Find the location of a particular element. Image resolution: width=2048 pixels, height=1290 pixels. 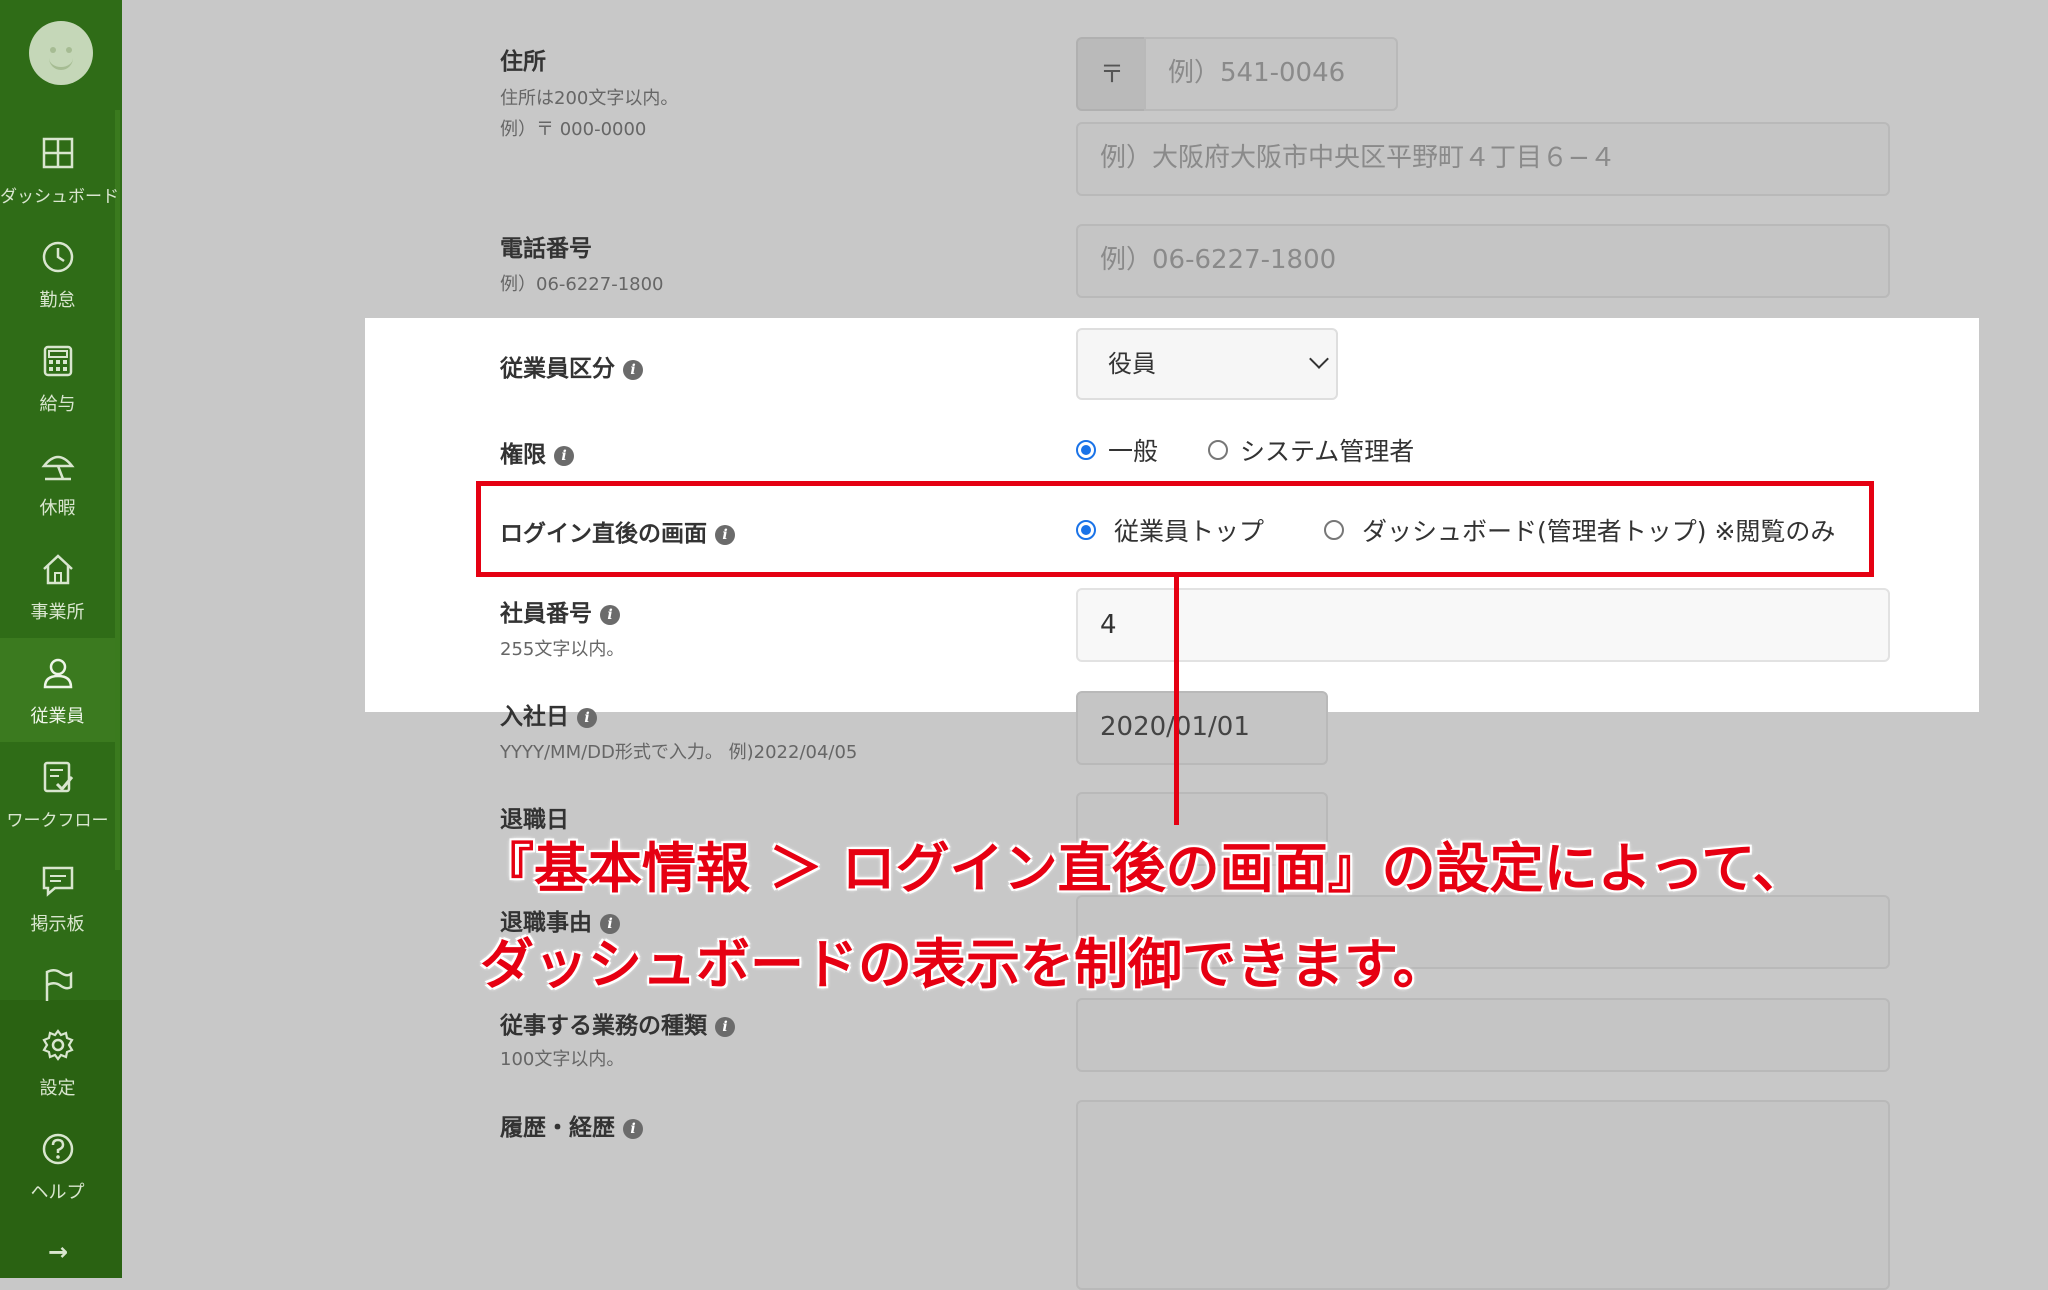

clock-icon is located at coordinates (58, 257).